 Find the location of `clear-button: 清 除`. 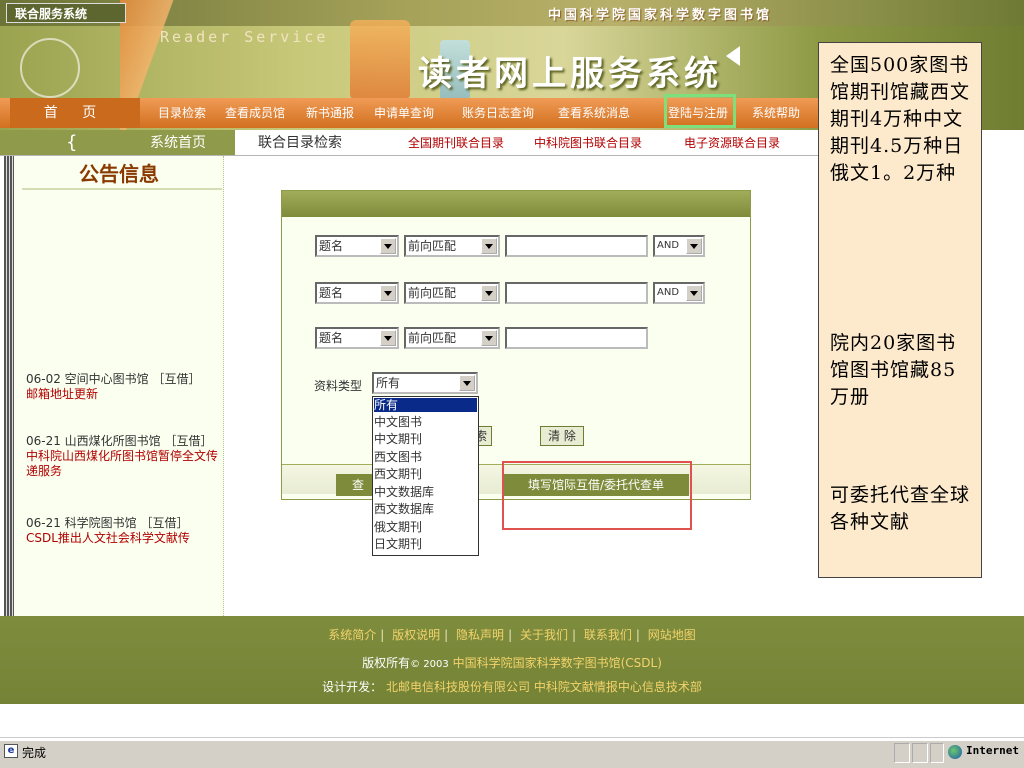

clear-button: 清 除 is located at coordinates (562, 436).